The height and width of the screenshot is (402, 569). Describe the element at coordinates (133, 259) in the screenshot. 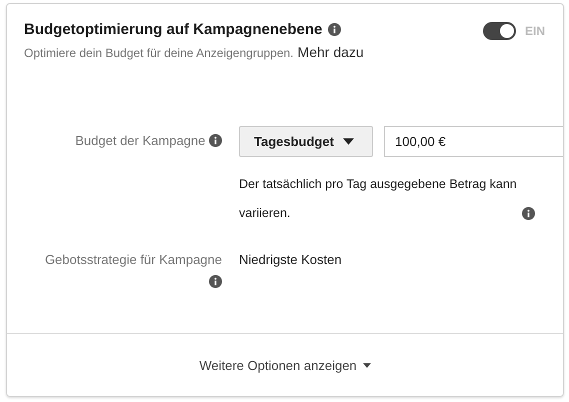

I see `field-label: Gebotsstrategie für Kampagne` at that location.